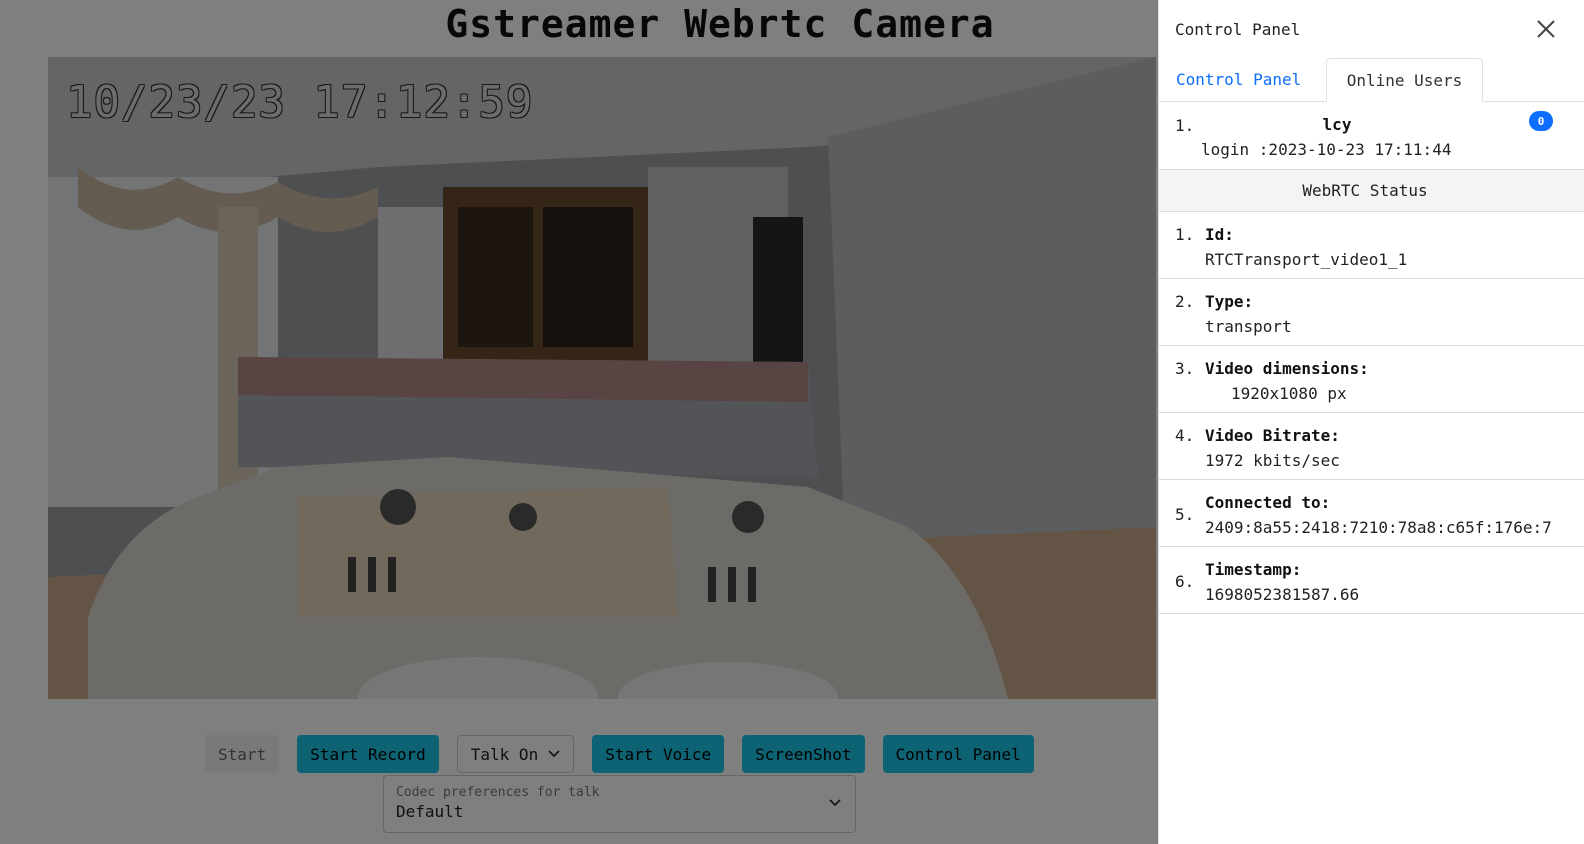 This screenshot has height=844, width=1584. What do you see at coordinates (1337, 124) in the screenshot?
I see `user-name: lcy` at bounding box center [1337, 124].